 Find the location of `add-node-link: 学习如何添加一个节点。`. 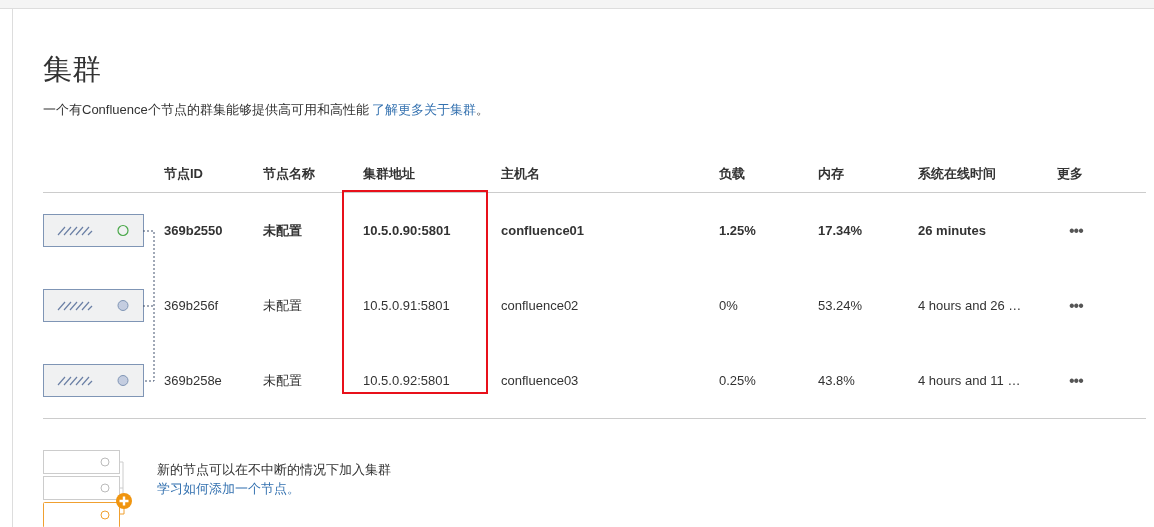

add-node-link: 学习如何添加一个节点。 is located at coordinates (274, 488).